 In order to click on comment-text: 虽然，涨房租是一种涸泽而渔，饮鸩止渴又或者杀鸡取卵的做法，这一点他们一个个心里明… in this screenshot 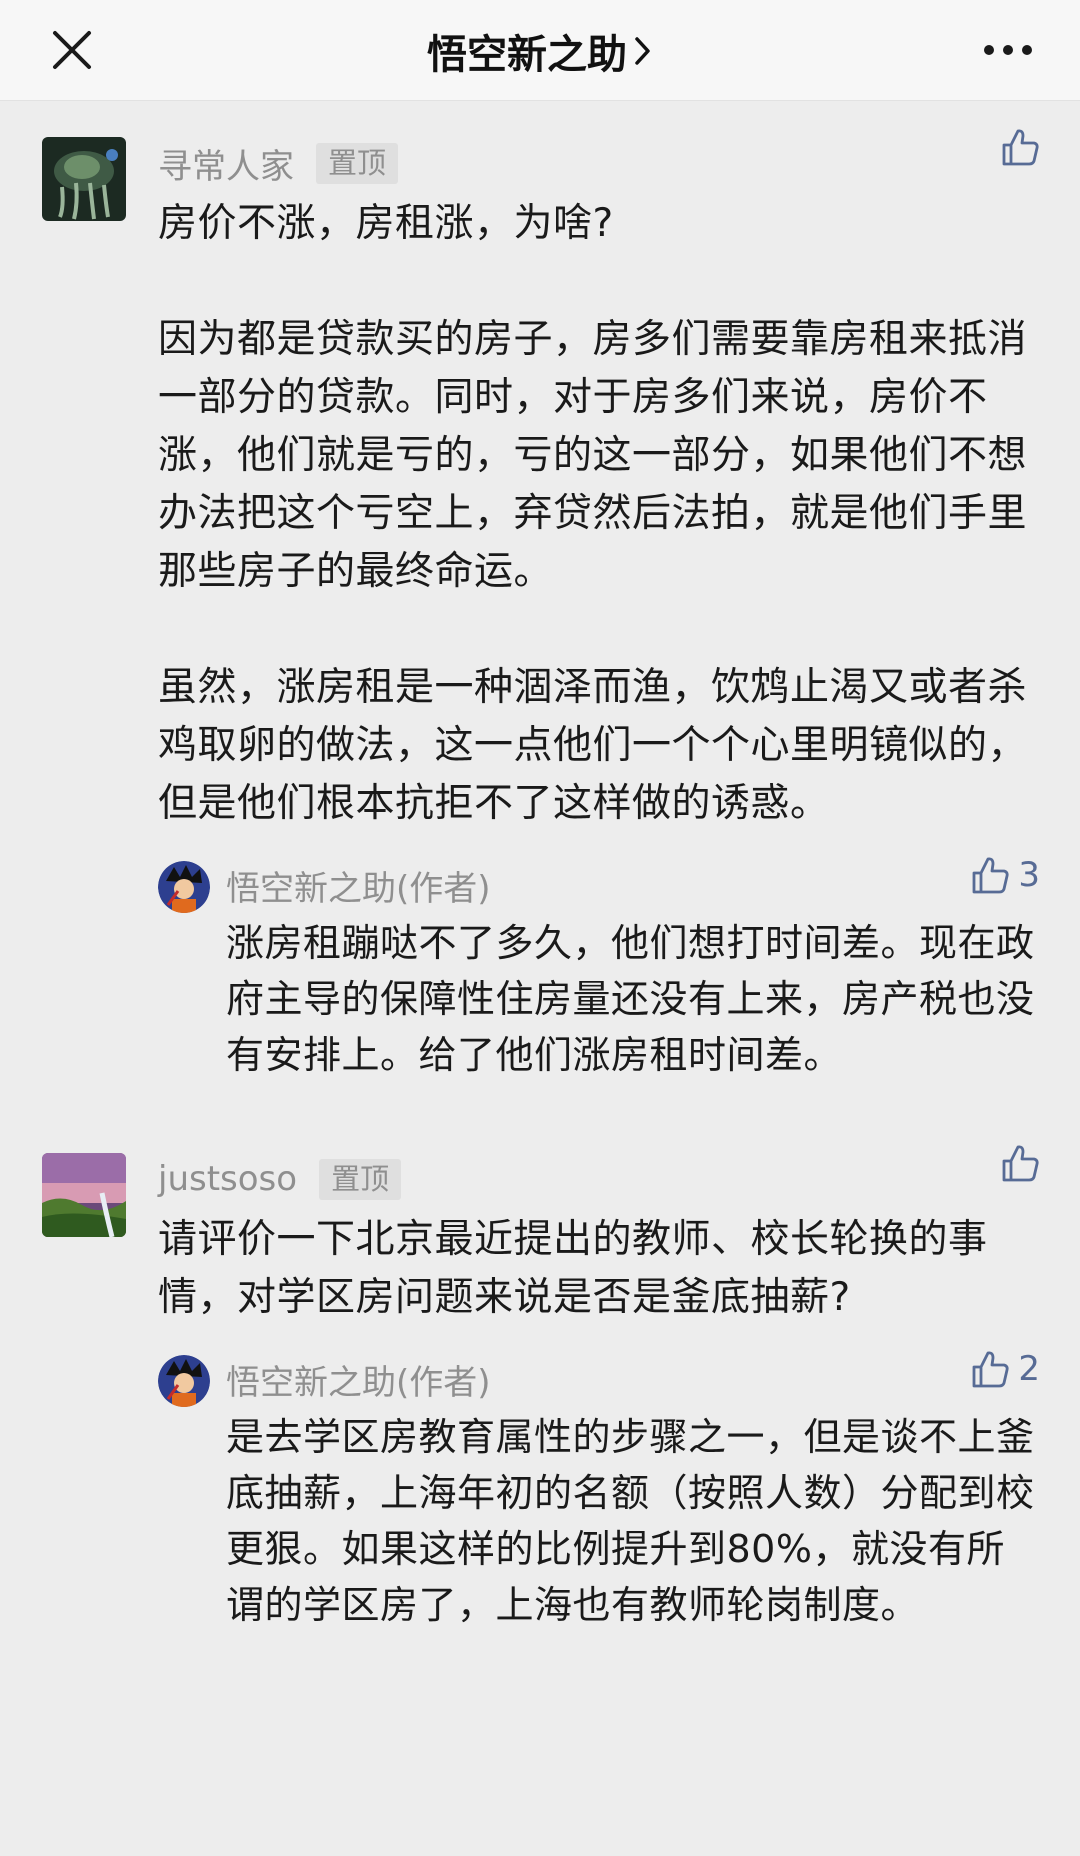, I will do `click(593, 745)`.